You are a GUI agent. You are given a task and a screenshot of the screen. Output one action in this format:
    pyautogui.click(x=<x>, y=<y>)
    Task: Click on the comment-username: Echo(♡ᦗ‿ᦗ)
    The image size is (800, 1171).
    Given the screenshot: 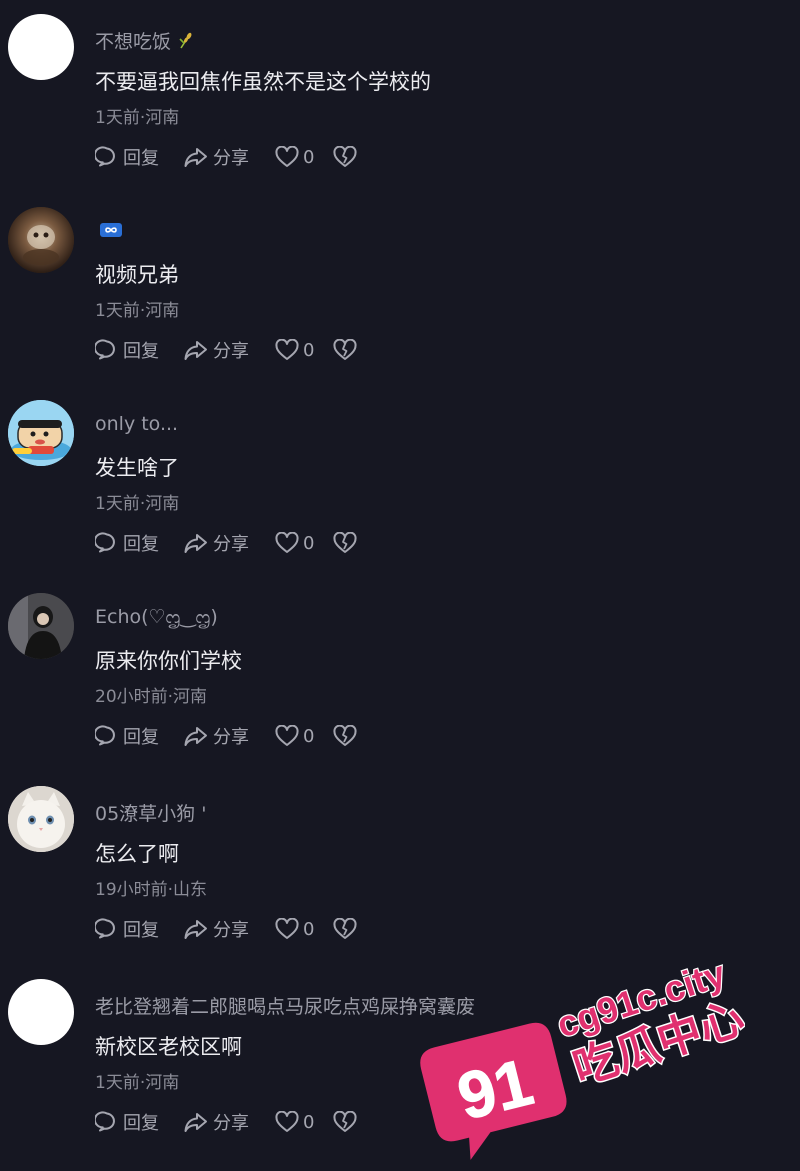 What is the action you would take?
    pyautogui.click(x=156, y=617)
    